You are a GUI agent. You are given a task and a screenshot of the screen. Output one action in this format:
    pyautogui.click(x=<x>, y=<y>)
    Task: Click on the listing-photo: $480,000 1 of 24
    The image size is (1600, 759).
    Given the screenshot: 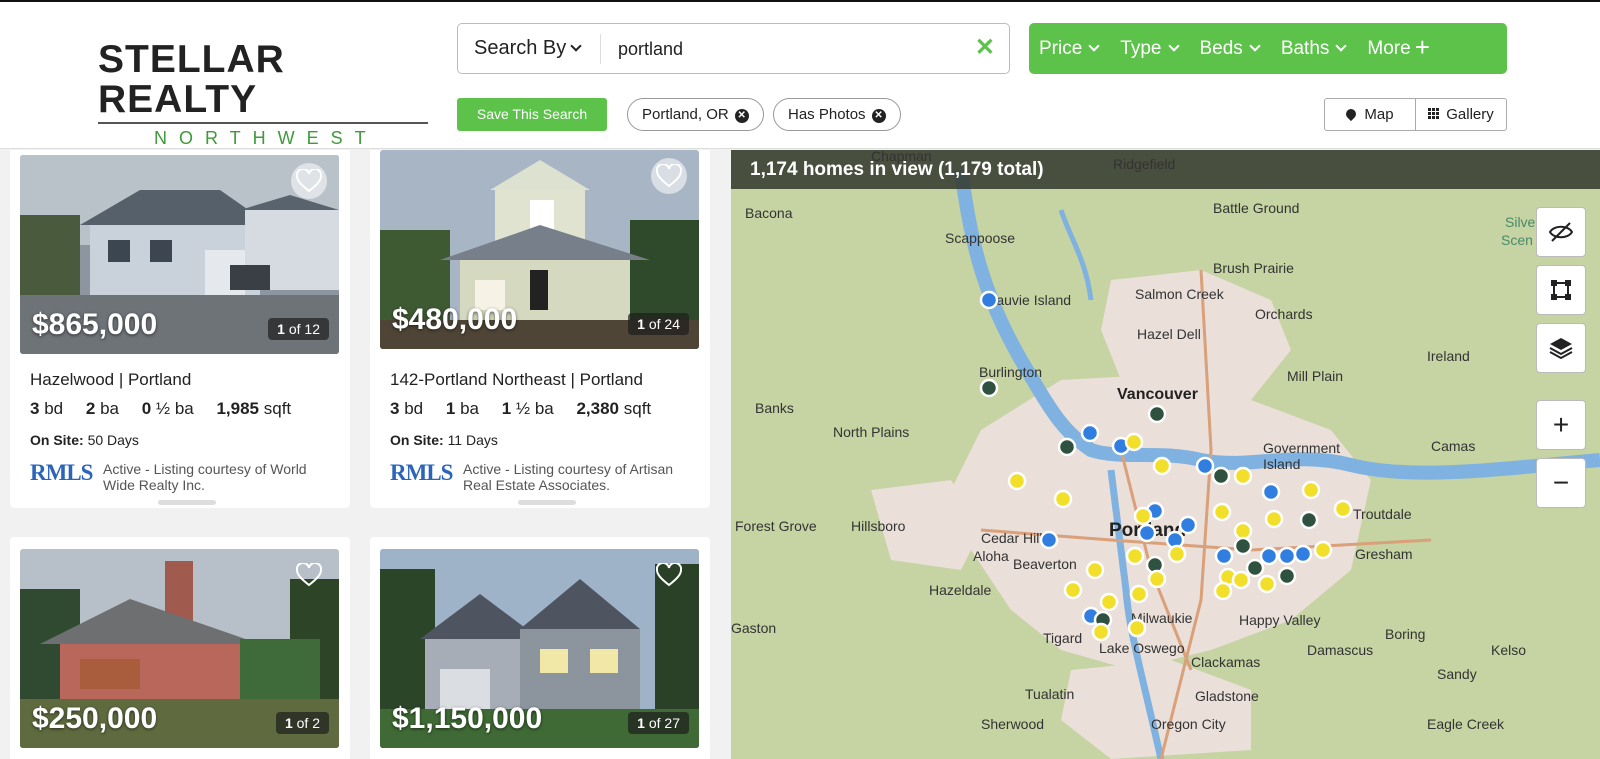 What is the action you would take?
    pyautogui.click(x=539, y=249)
    